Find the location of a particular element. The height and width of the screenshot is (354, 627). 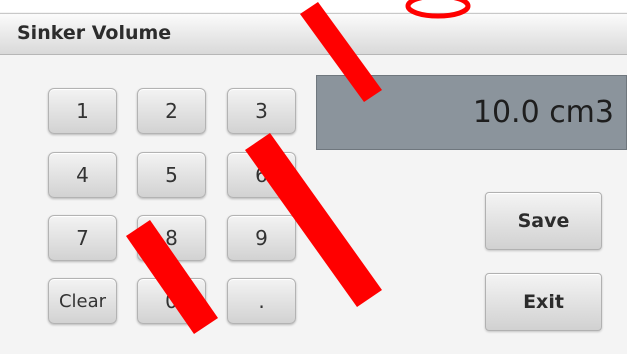

key-3: 3 is located at coordinates (261, 111).